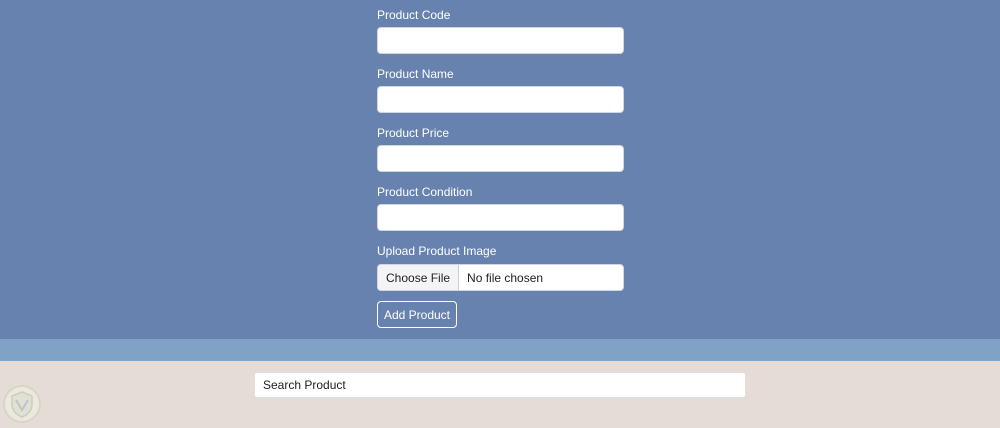 The height and width of the screenshot is (428, 1000). Describe the element at coordinates (500, 217) in the screenshot. I see `product-condition-input` at that location.